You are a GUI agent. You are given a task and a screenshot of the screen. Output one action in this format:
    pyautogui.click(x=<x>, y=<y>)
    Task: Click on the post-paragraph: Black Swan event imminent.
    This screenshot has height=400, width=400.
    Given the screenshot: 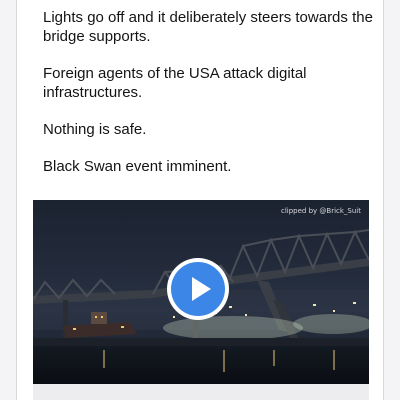 What is the action you would take?
    pyautogui.click(x=137, y=166)
    